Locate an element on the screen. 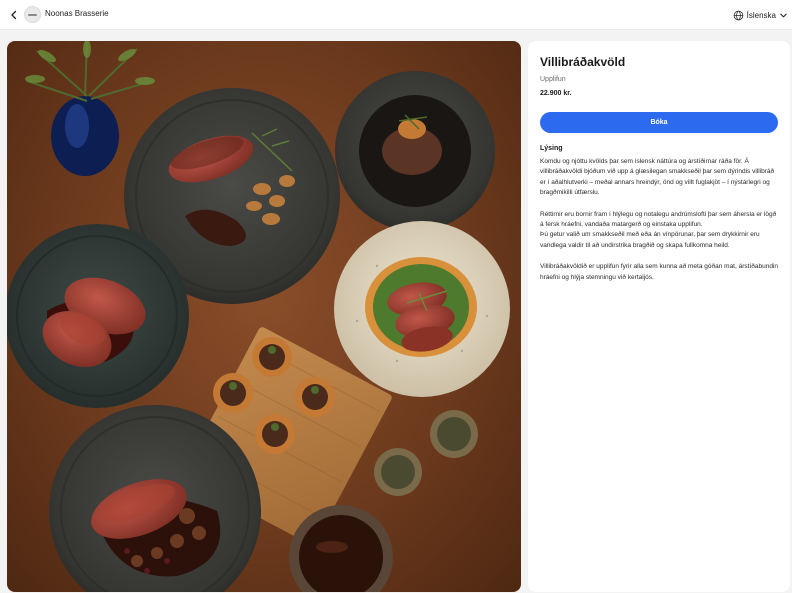 Image resolution: width=792 pixels, height=593 pixels. chevron-left-icon is located at coordinates (14, 15).